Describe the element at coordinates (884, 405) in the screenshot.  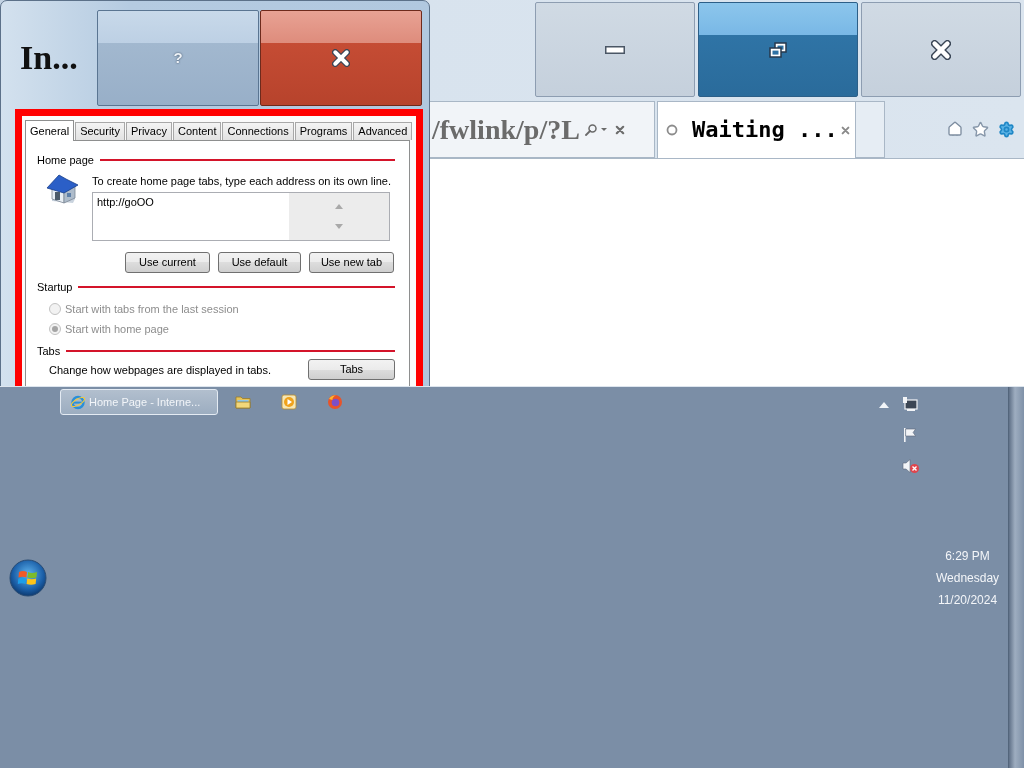
I see `caret-up-icon` at that location.